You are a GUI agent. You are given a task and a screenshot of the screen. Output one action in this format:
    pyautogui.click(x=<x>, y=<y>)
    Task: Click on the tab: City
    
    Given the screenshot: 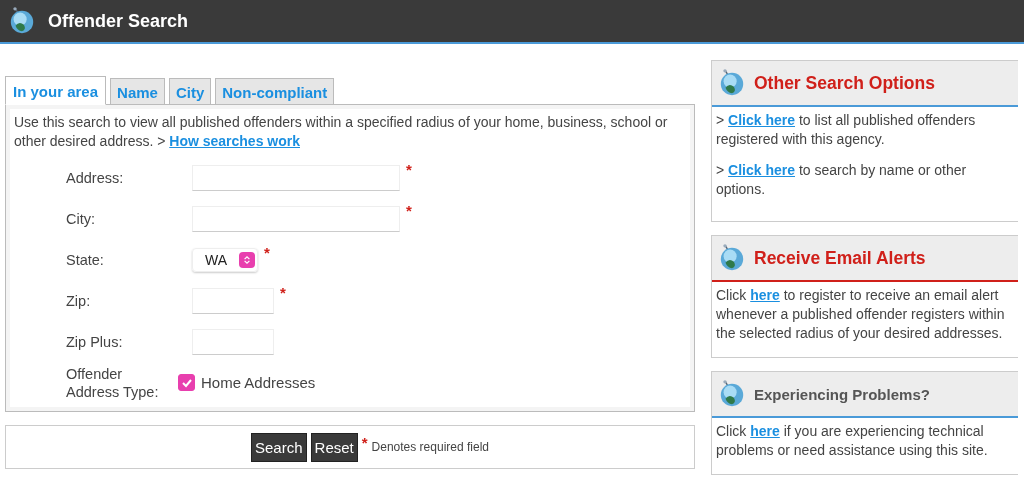 What is the action you would take?
    pyautogui.click(x=190, y=91)
    